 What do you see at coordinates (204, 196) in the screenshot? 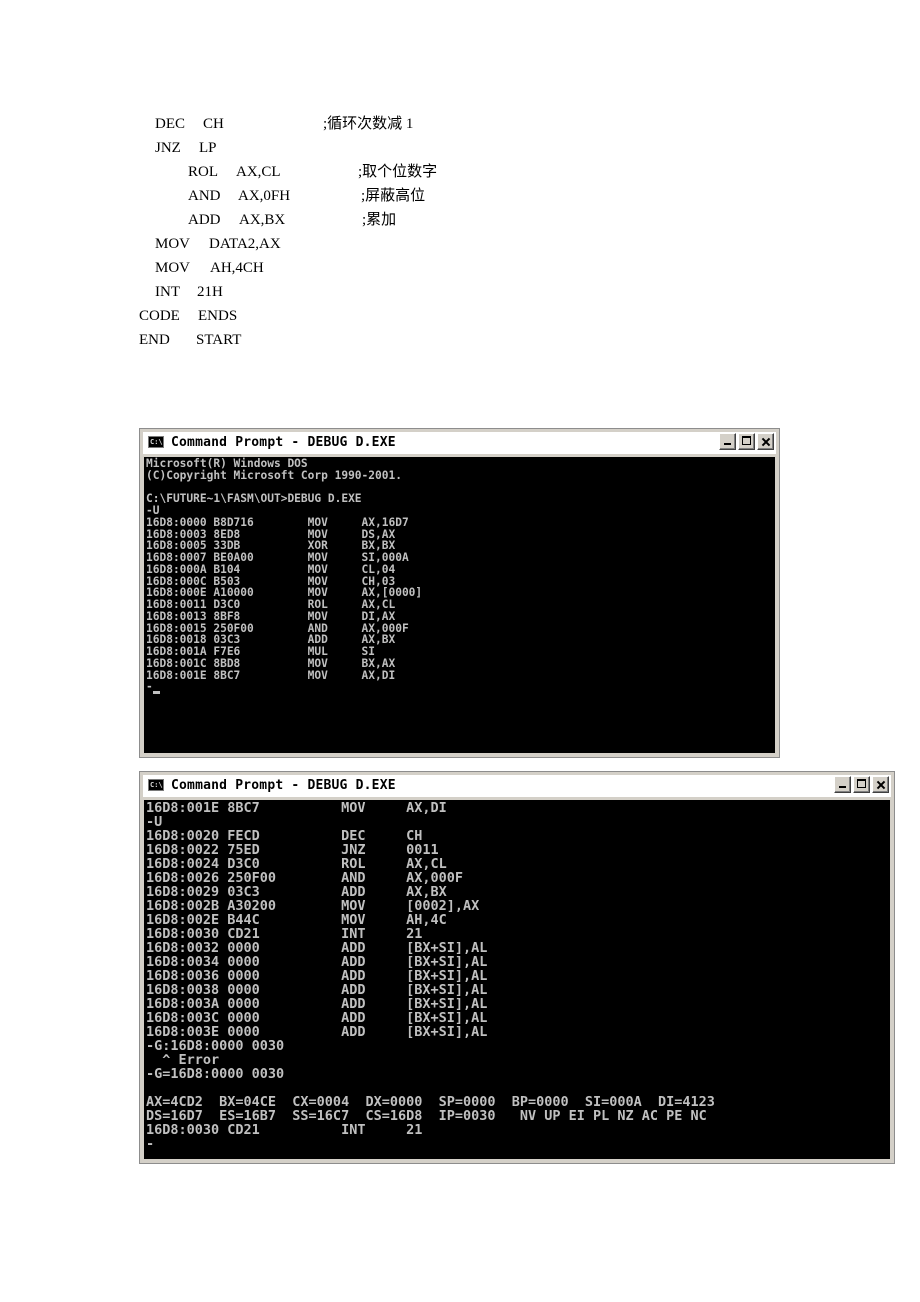
I see `mnemonic: AND` at bounding box center [204, 196].